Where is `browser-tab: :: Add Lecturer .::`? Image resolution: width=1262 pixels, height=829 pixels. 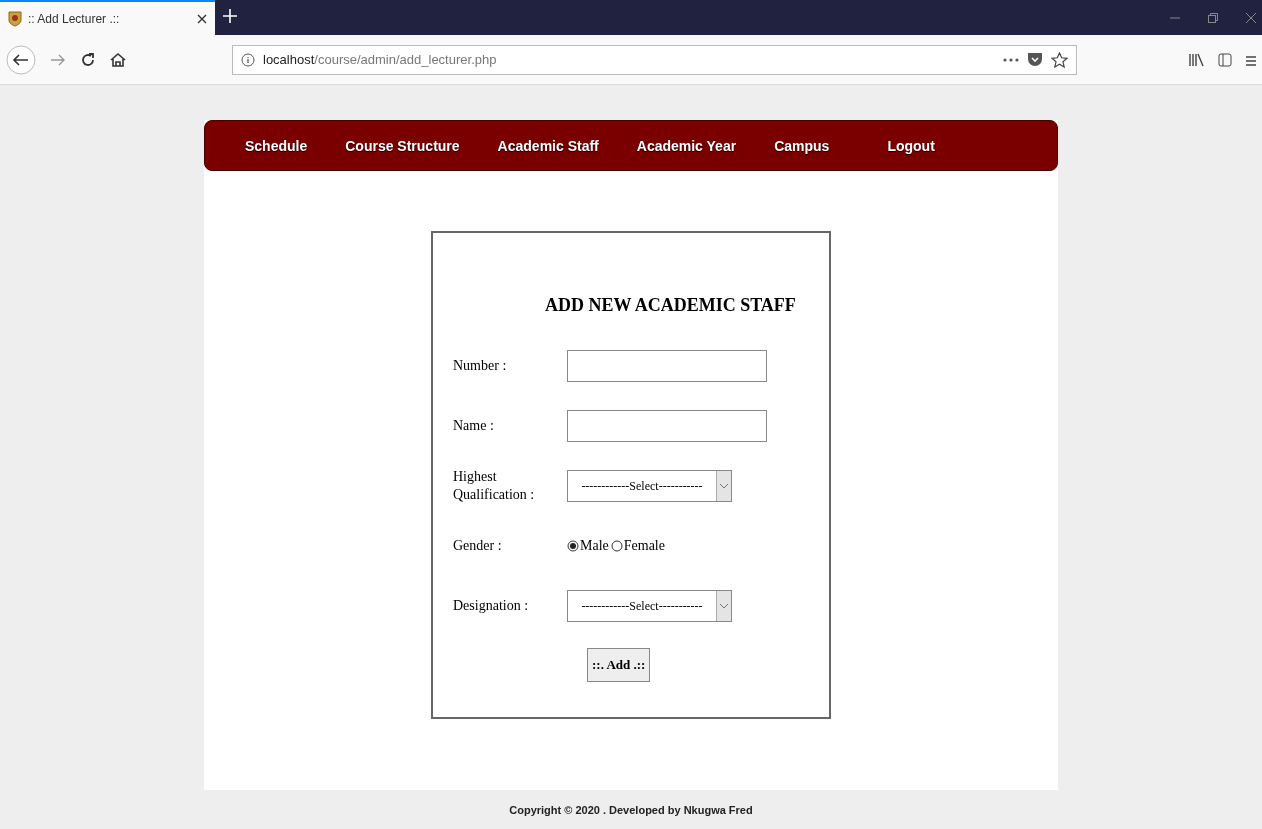
browser-tab: :: Add Lecturer .:: is located at coordinates (107, 17).